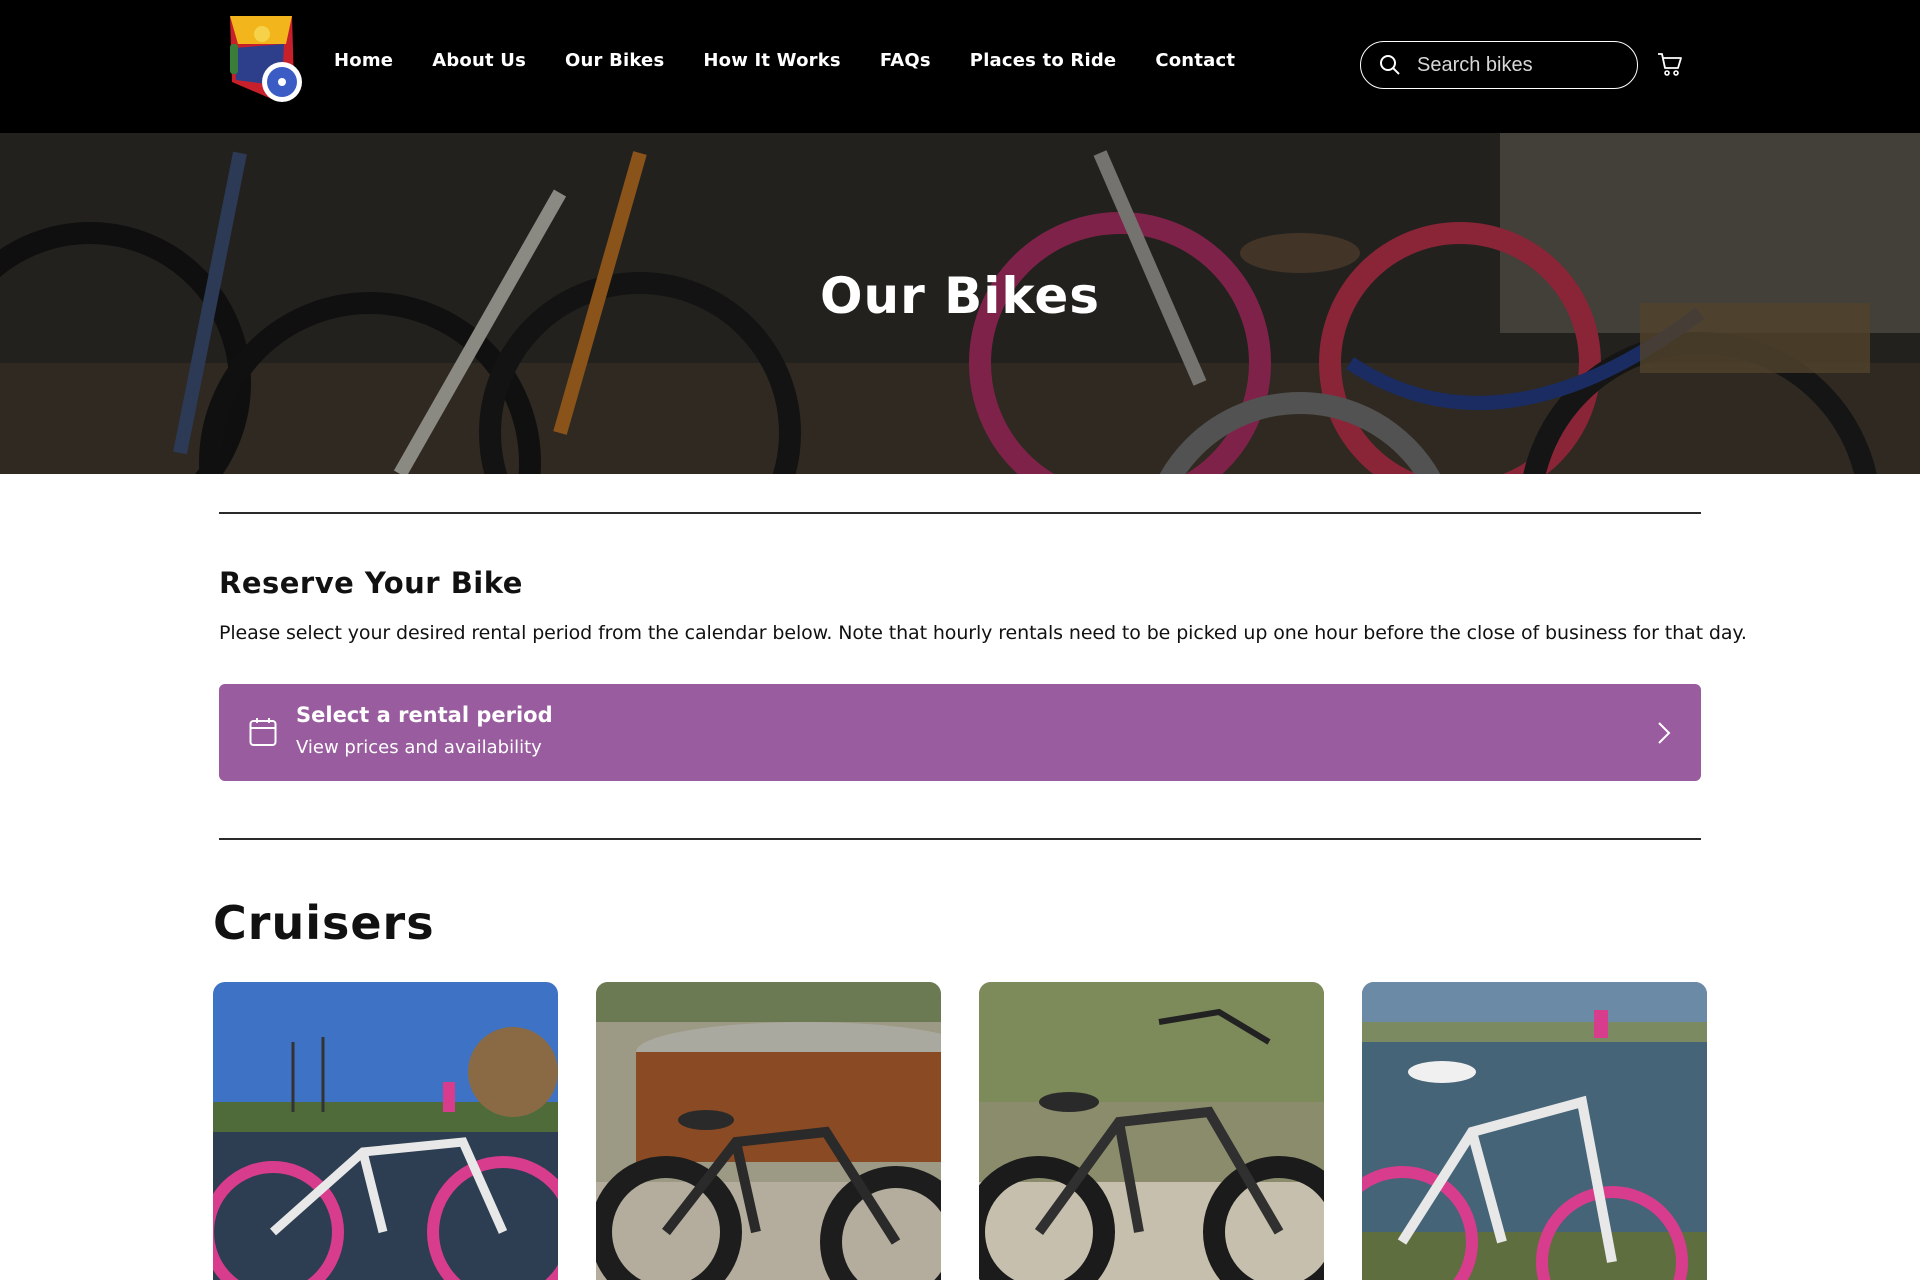  Describe the element at coordinates (263, 732) in the screenshot. I see `calendar-icon` at that location.